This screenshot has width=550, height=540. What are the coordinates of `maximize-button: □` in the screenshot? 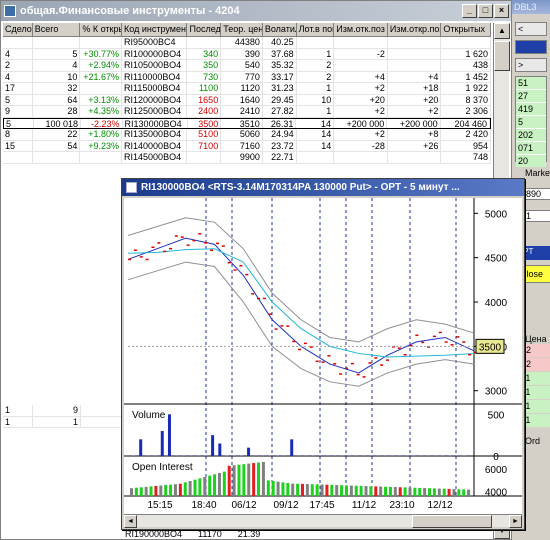 It's located at (485, 11).